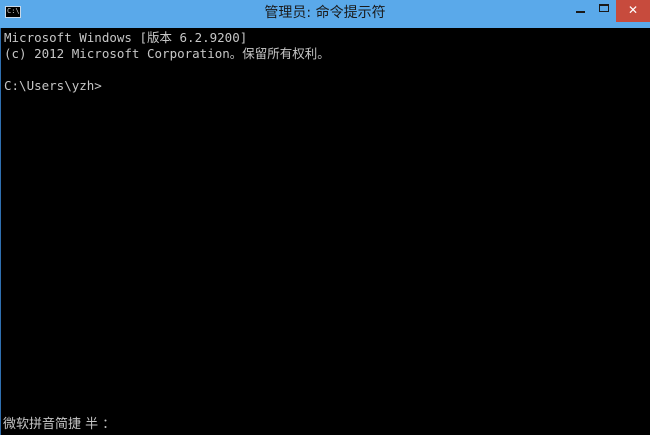  What do you see at coordinates (167, 53) in the screenshot?
I see `console-line-copyright: (c) 2012 Microsoft Corporation。保留所有权利。` at bounding box center [167, 53].